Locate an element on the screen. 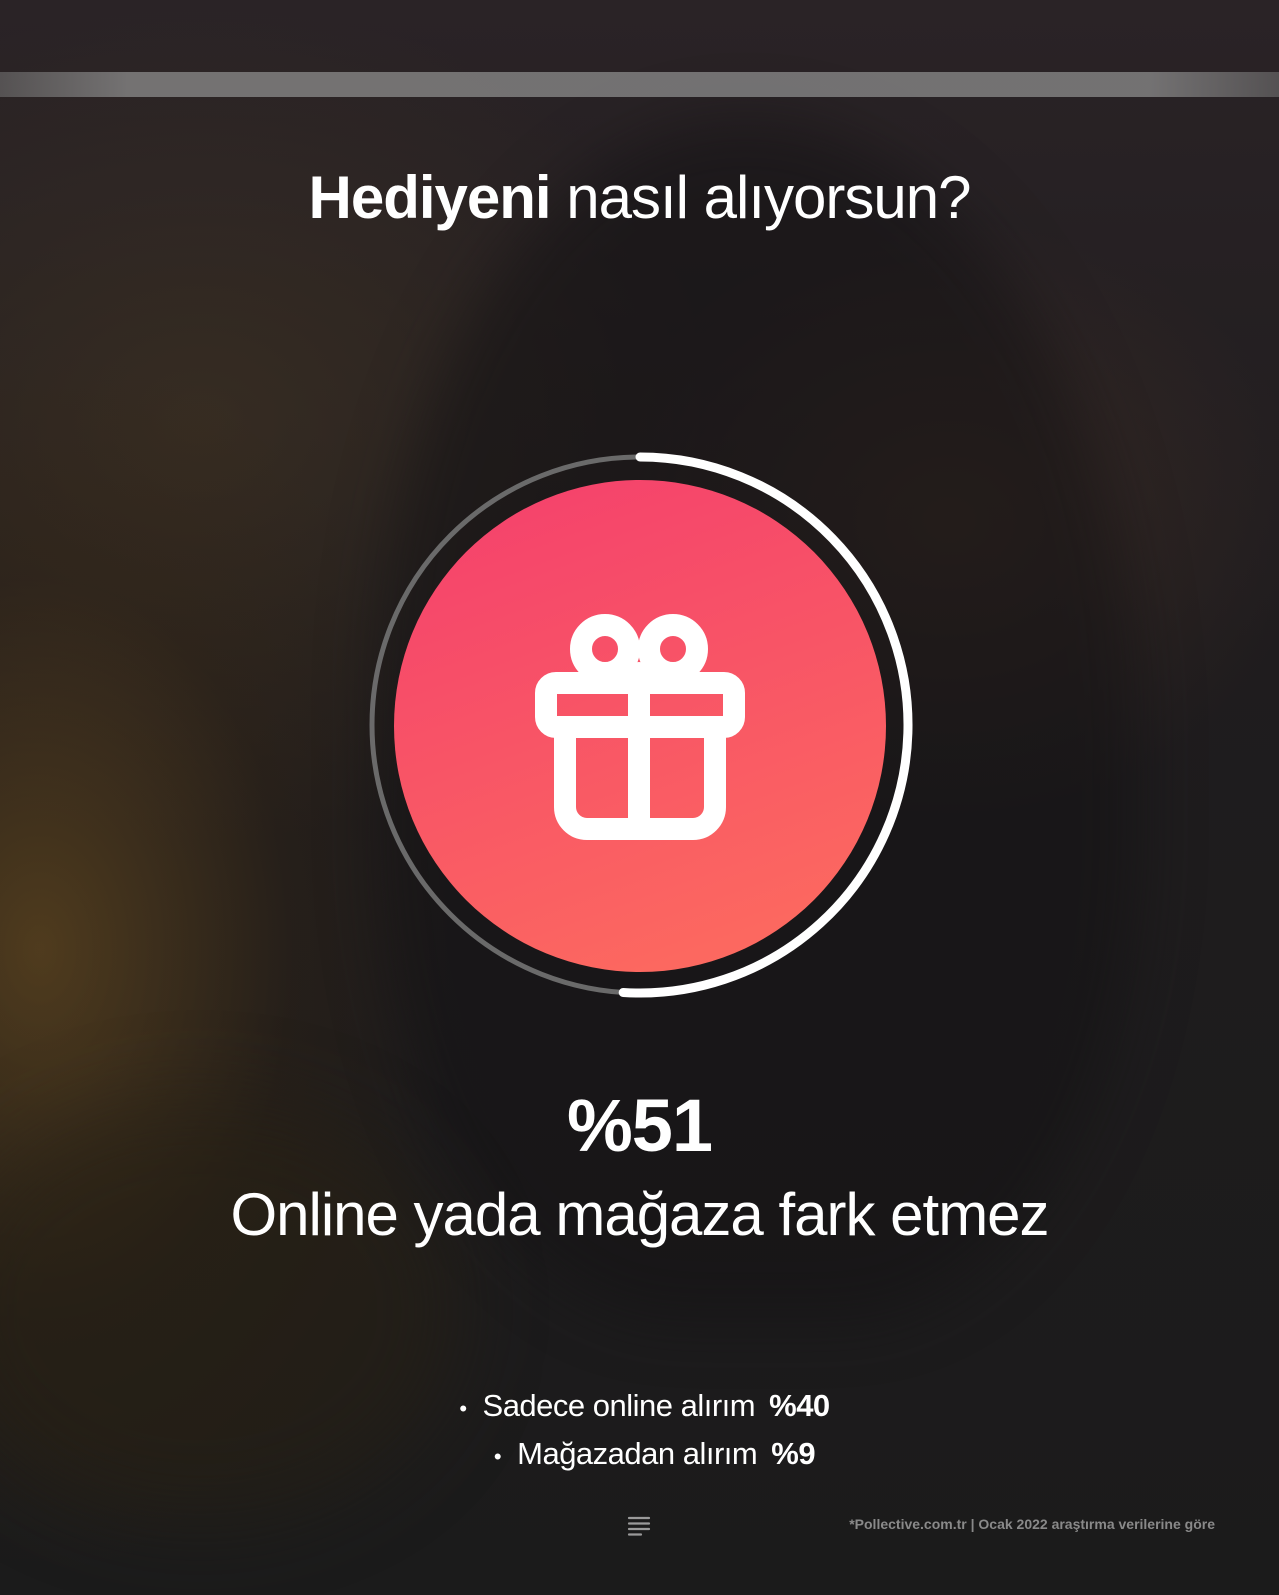 The image size is (1279, 1595). gift-badge is located at coordinates (640, 726).